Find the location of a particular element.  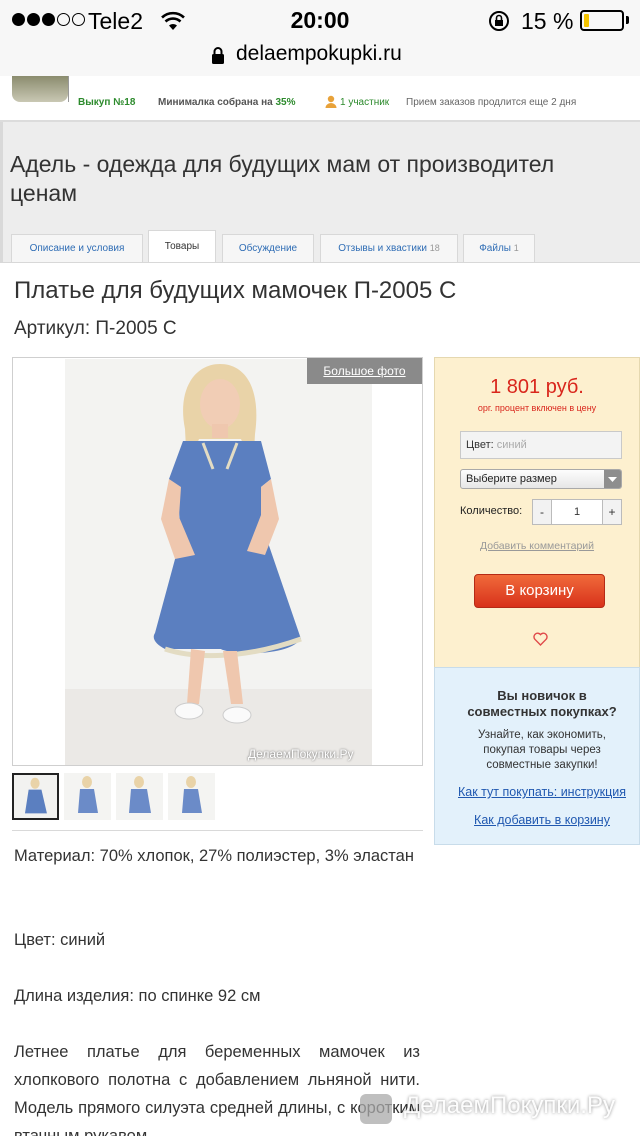

big-photo-button: Большое фото is located at coordinates (364, 371).